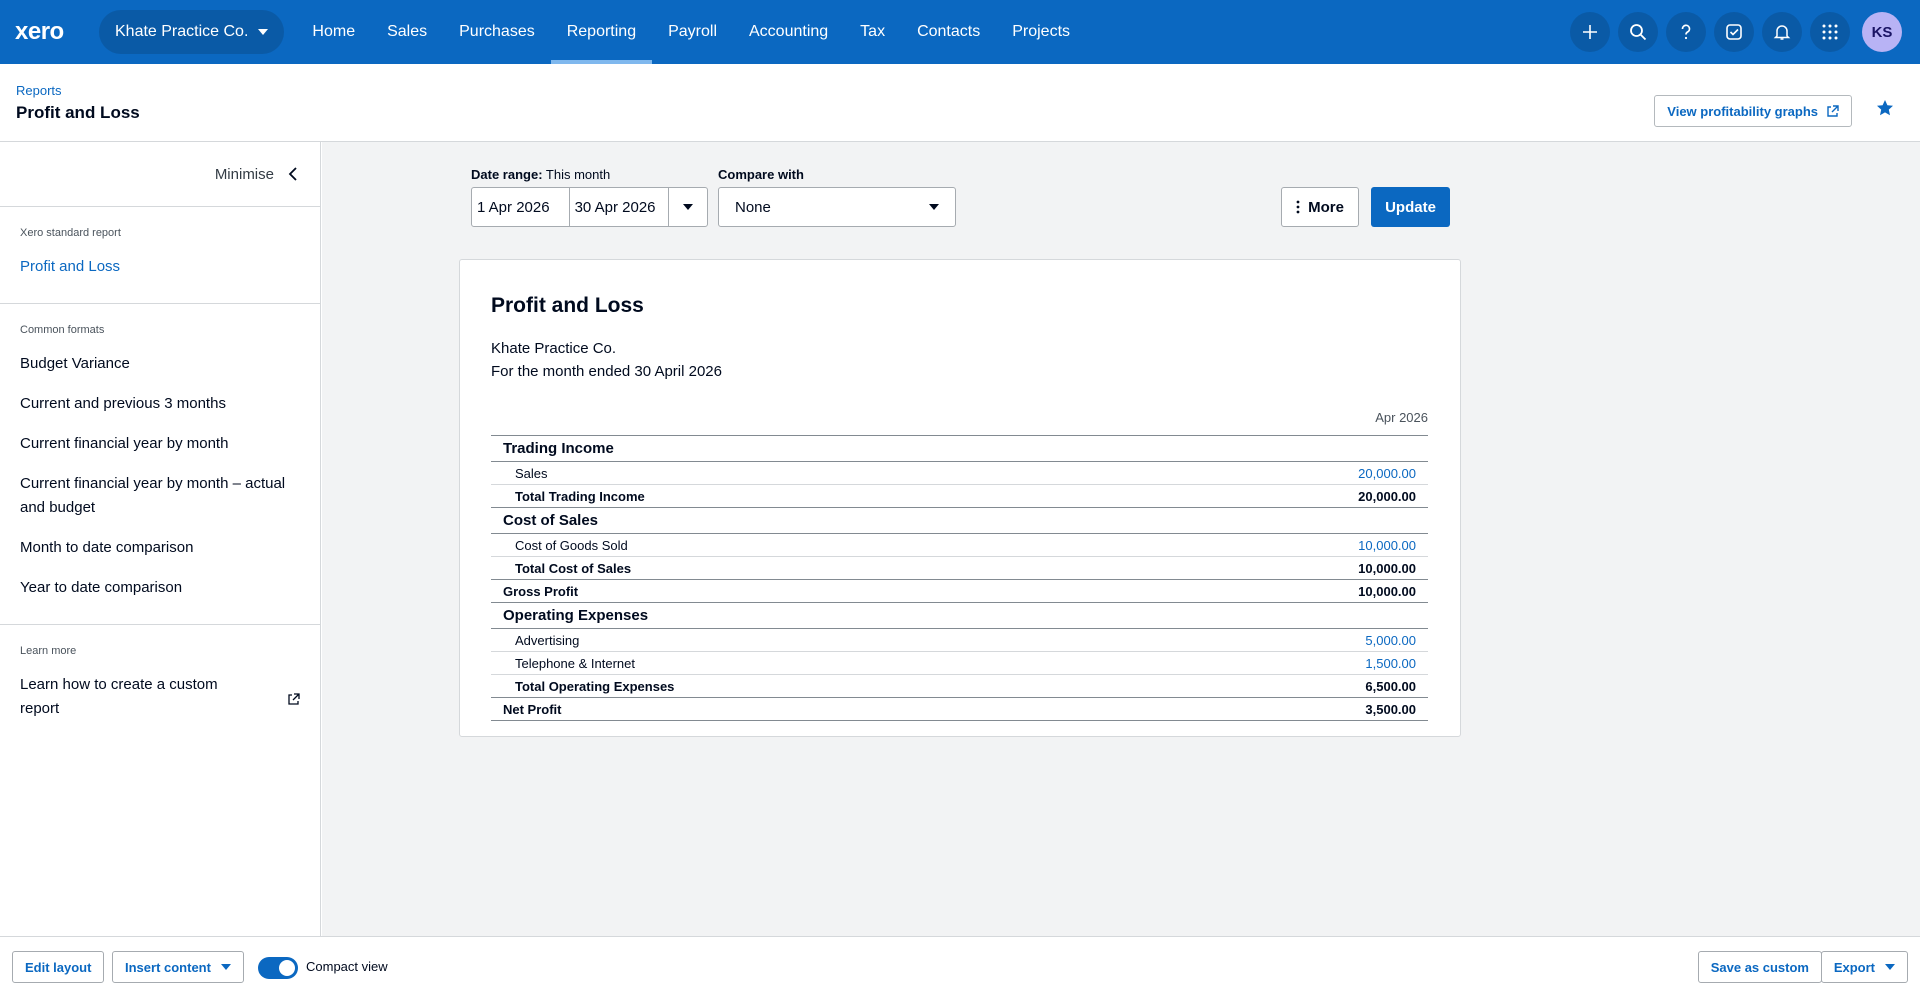 This screenshot has width=1920, height=993. I want to click on report-row-label: Telephone & Internet, so click(575, 663).